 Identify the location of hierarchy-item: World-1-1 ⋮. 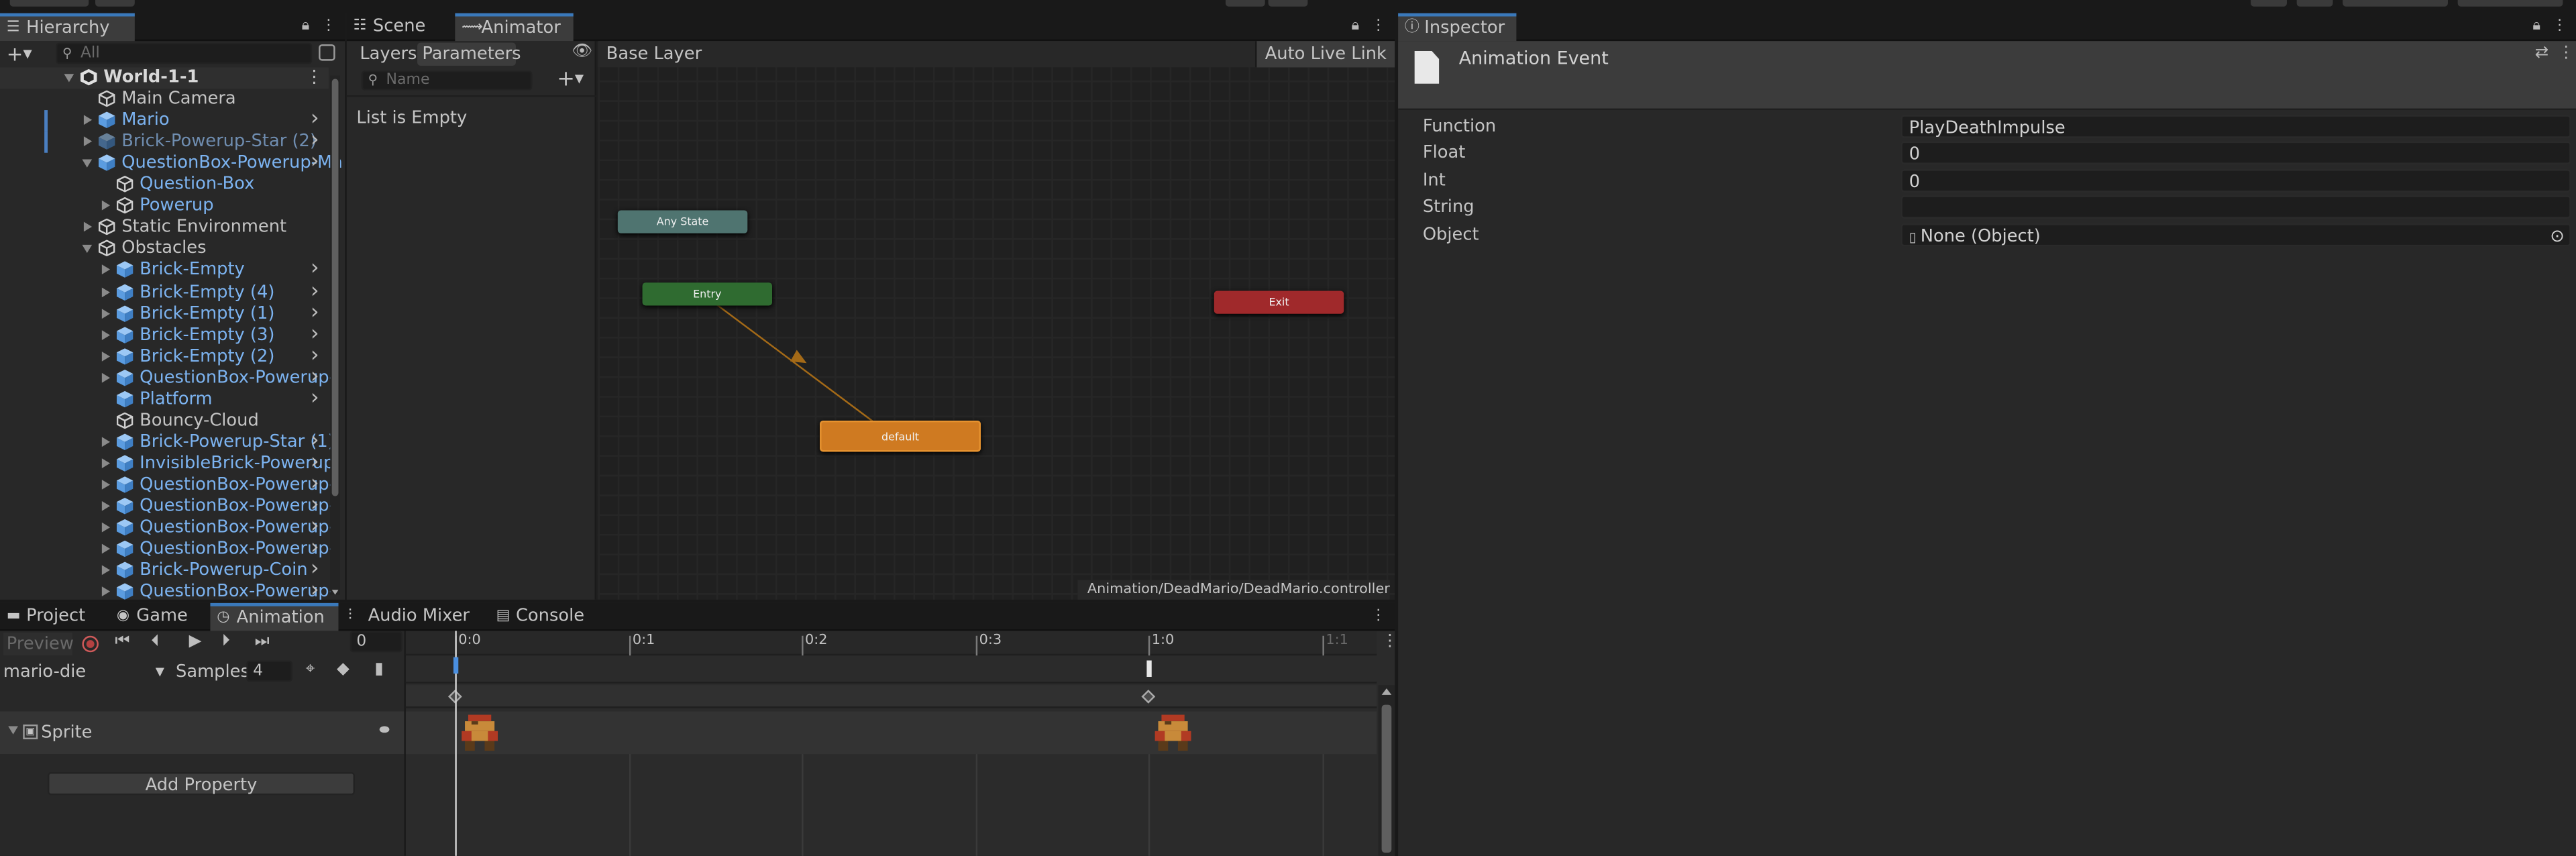
(164, 78).